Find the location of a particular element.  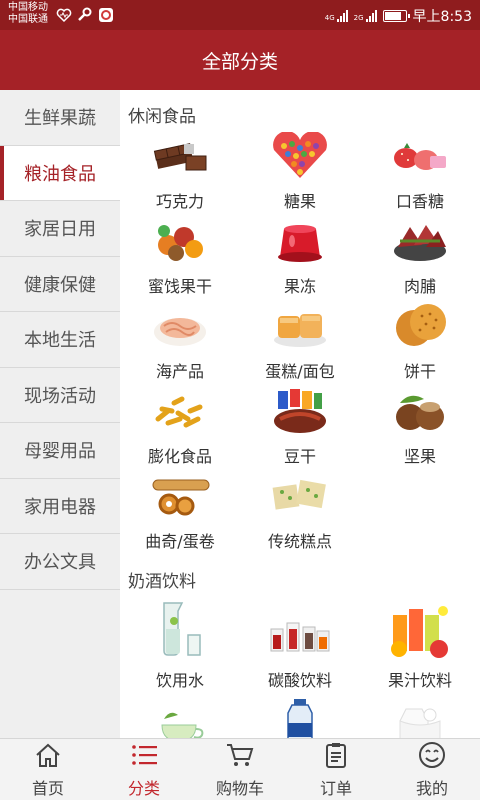

subcategory-item: 蛋糕/面包 is located at coordinates (300, 342).